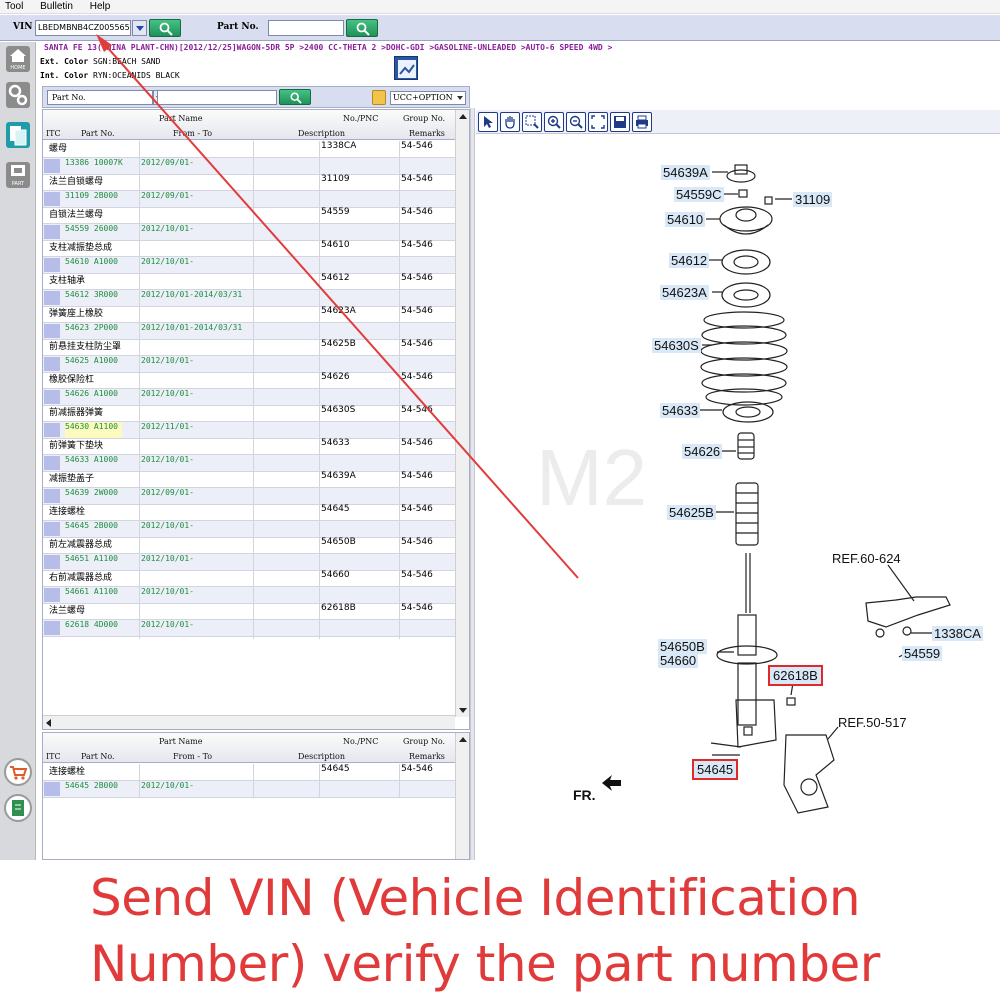 This screenshot has width=1000, height=1000. Describe the element at coordinates (167, 525) in the screenshot. I see `date-cell: 2012/10/01-` at that location.